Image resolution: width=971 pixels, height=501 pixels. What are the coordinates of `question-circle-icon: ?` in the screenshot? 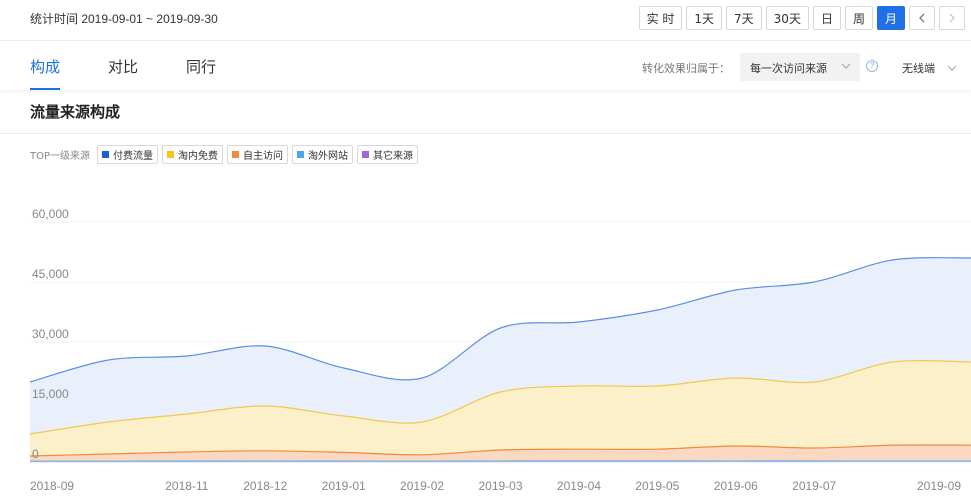 It's located at (872, 66).